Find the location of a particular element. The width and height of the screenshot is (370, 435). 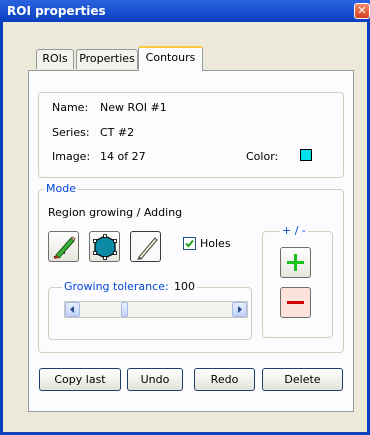

close-icon: ✕ is located at coordinates (362, 10).